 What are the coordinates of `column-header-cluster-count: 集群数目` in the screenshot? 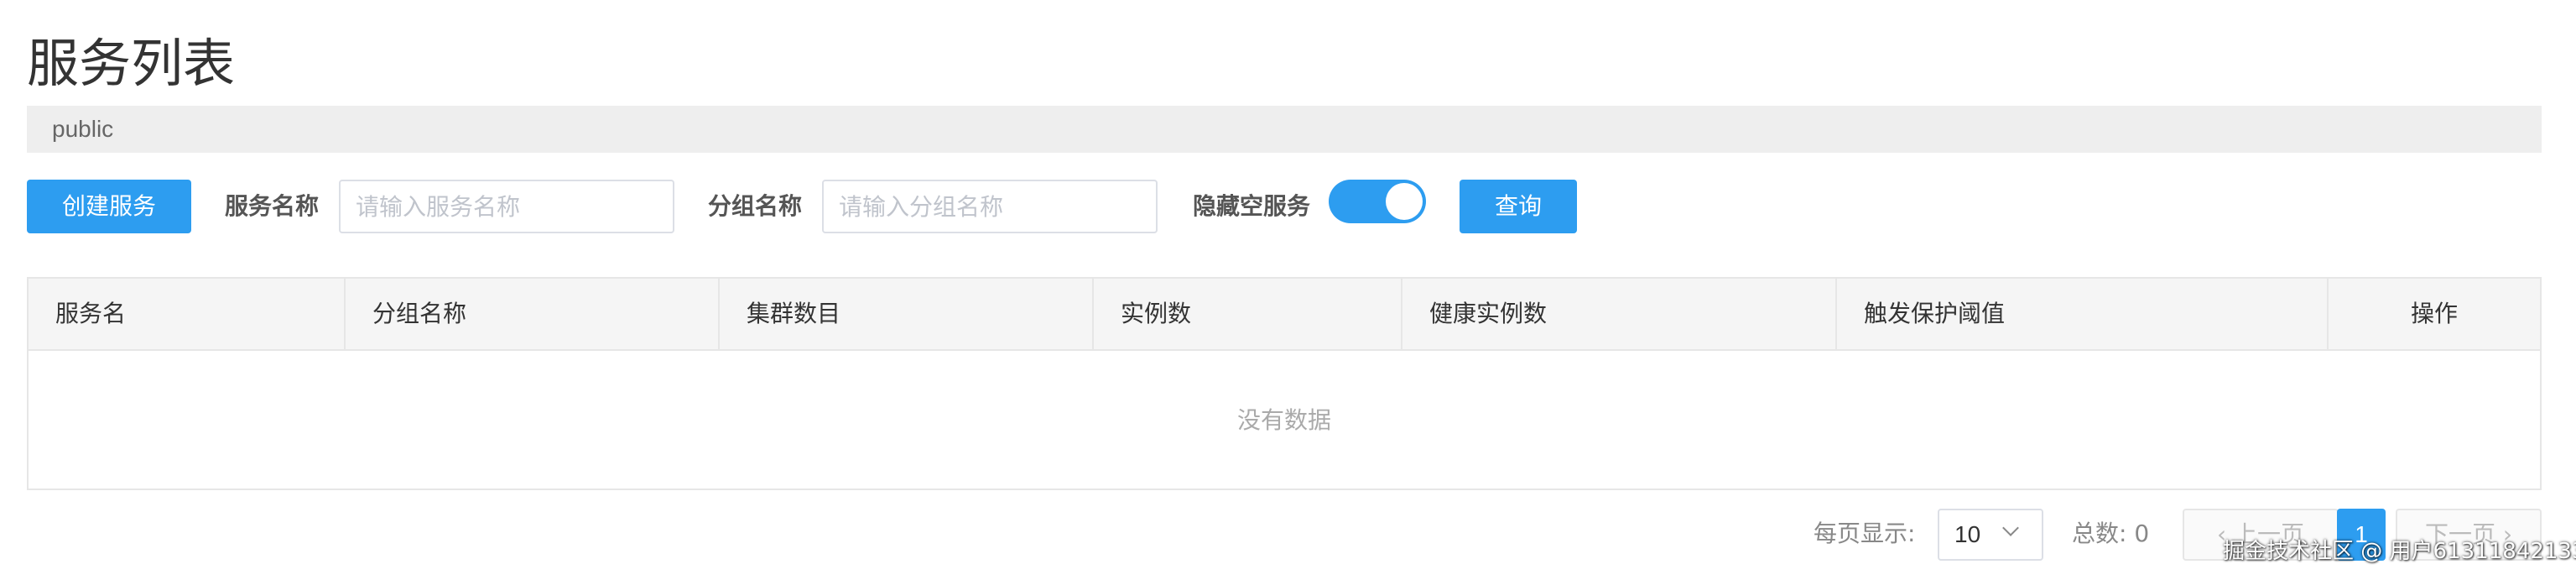 It's located at (907, 314).